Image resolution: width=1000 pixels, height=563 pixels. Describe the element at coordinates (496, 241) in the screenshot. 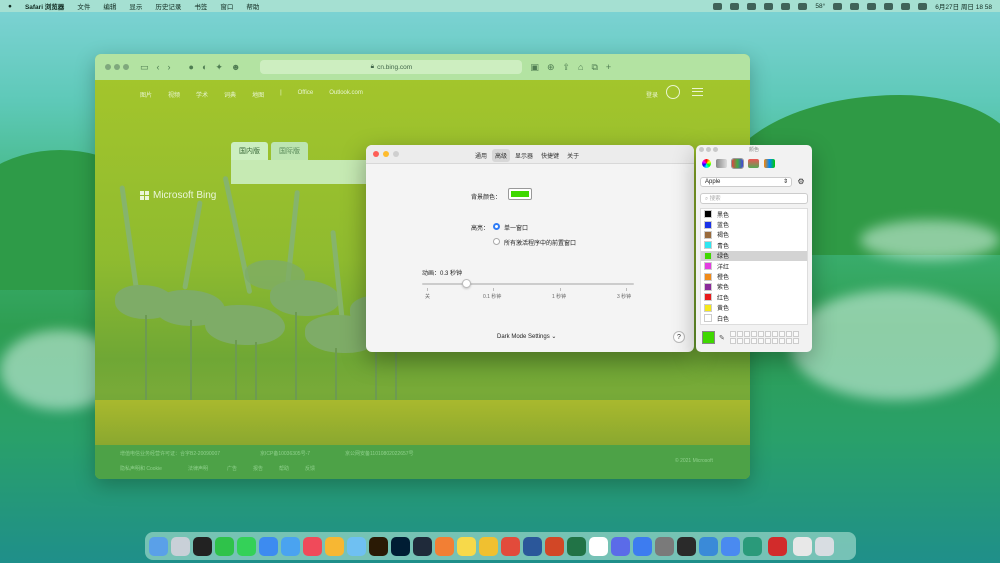

I see `radio-all-front` at that location.